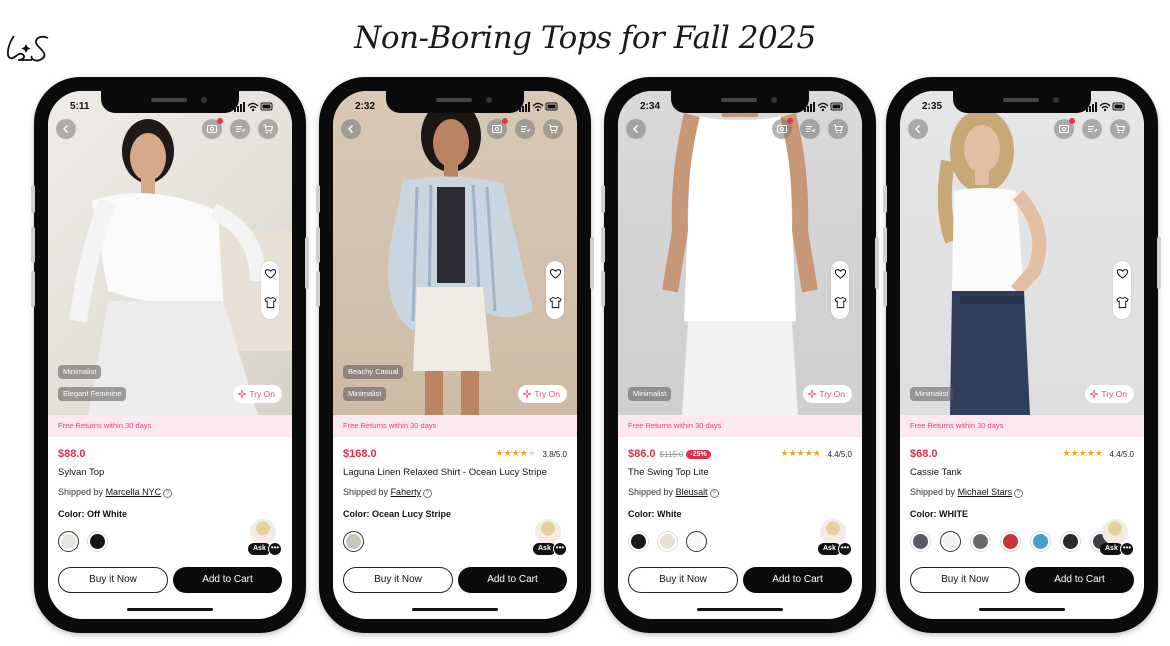 The width and height of the screenshot is (1170, 646). What do you see at coordinates (669, 514) in the screenshot?
I see `color-value: White` at bounding box center [669, 514].